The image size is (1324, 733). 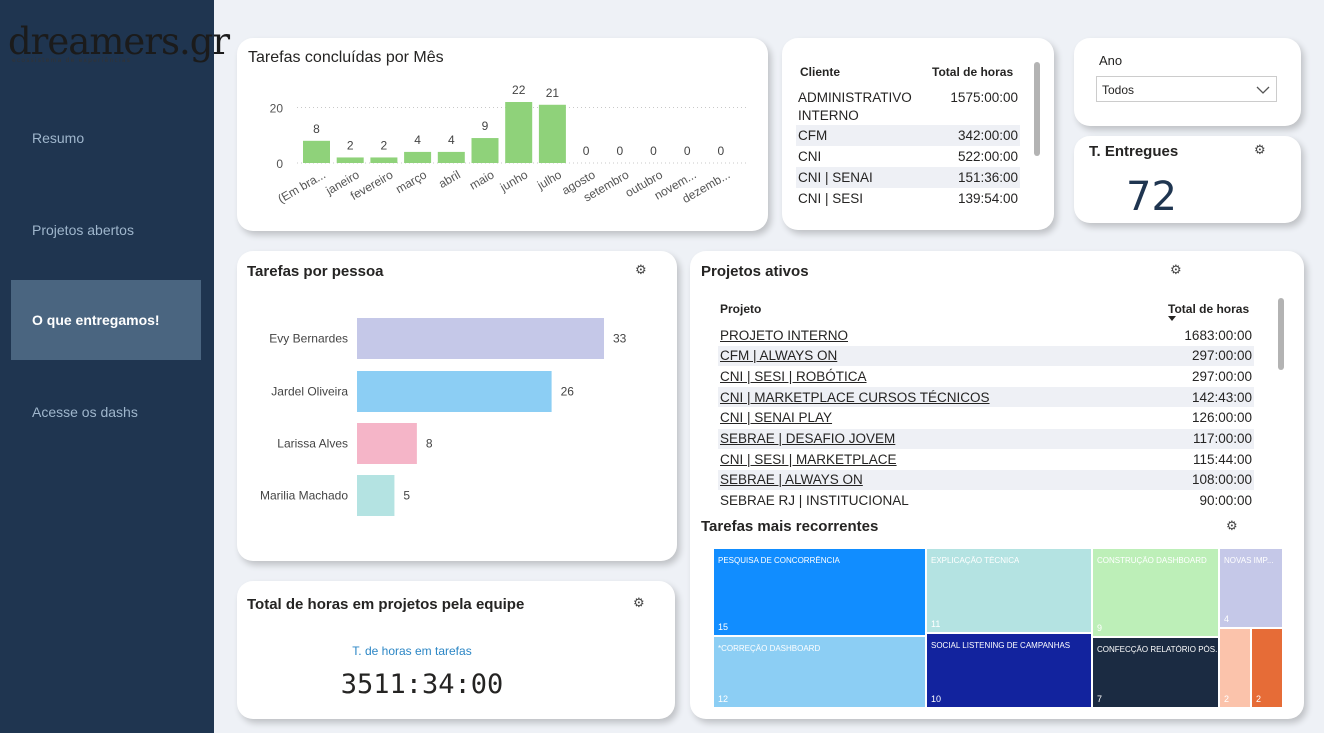 What do you see at coordinates (106, 412) in the screenshot?
I see `nav-item-acesse-os-dashs: Acesse os dashs` at bounding box center [106, 412].